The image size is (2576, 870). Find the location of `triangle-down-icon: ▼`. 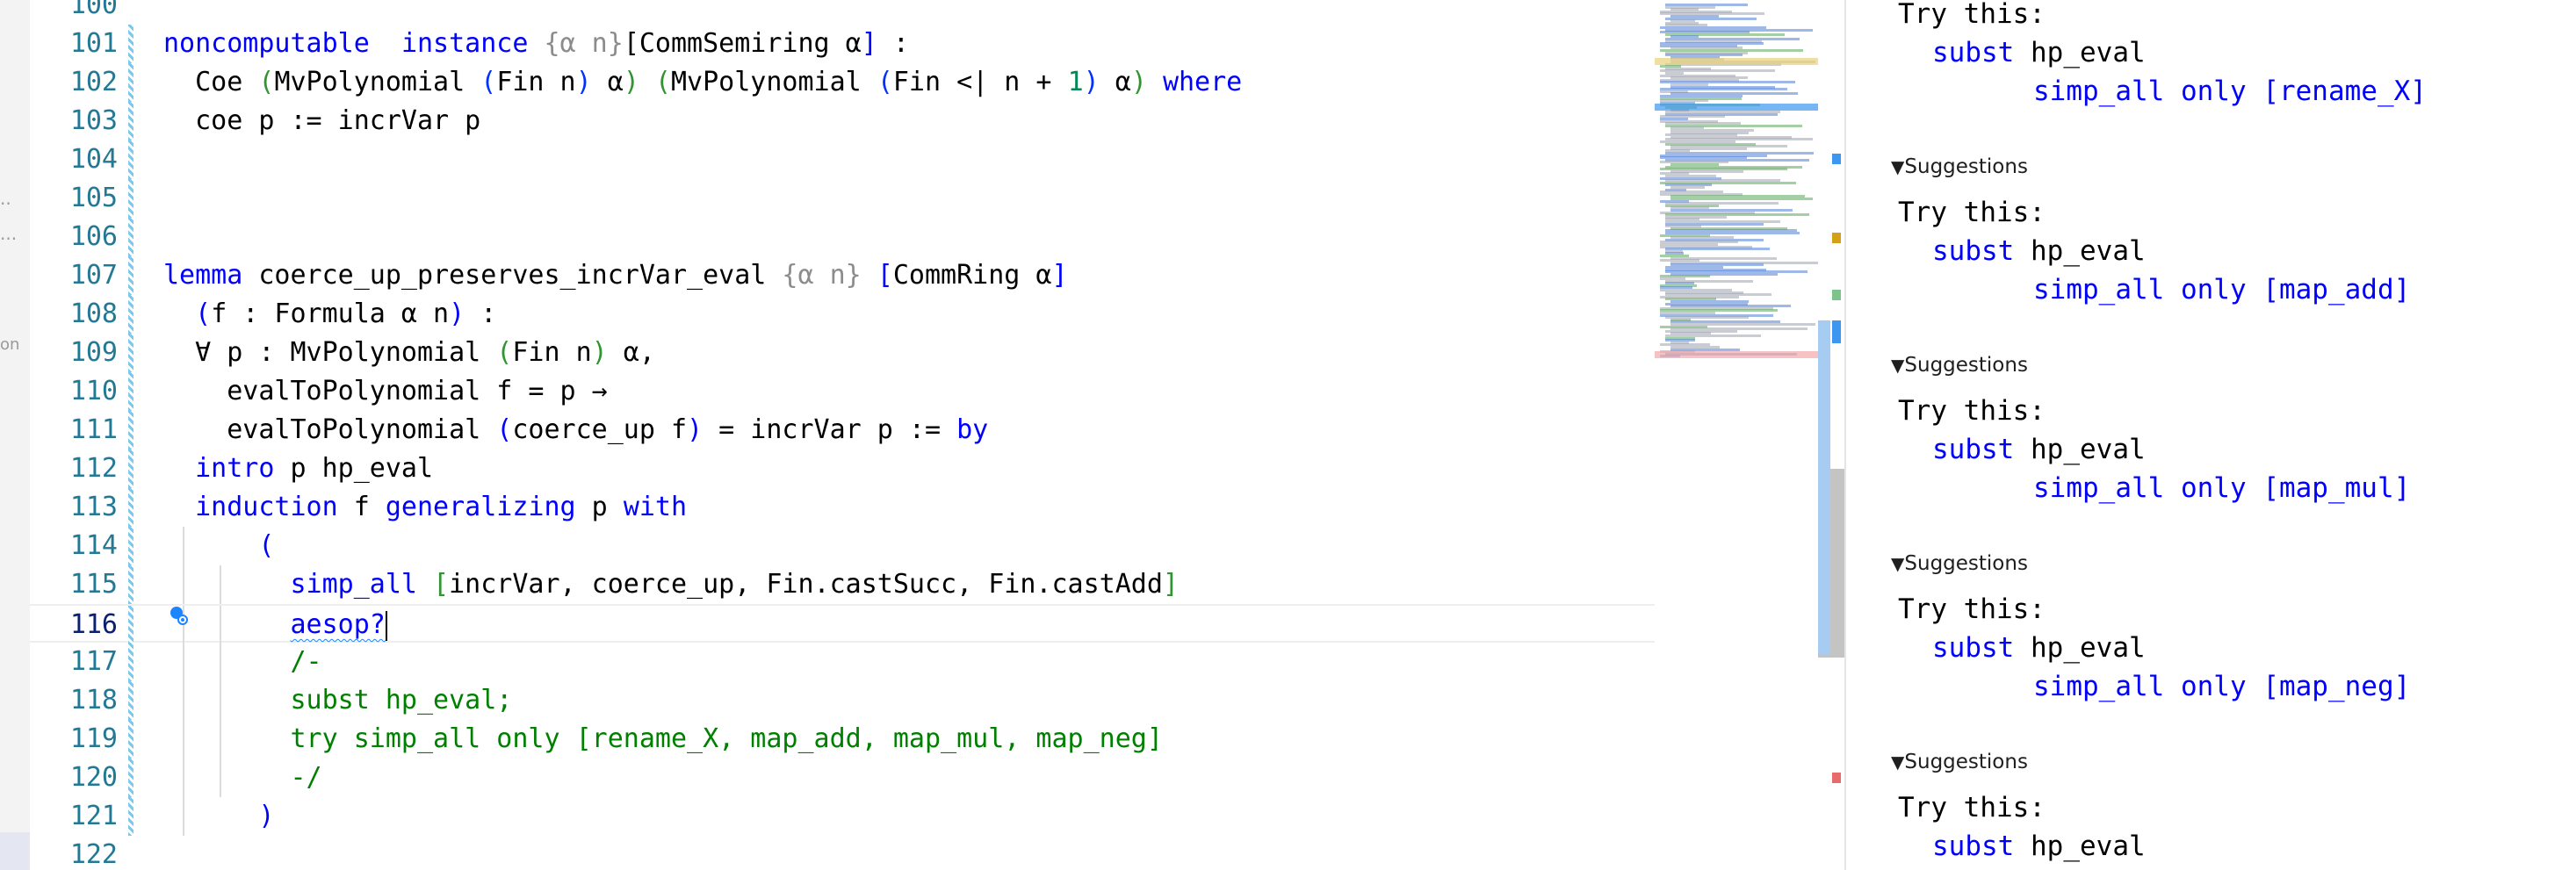

triangle-down-icon: ▼ is located at coordinates (1898, 365).